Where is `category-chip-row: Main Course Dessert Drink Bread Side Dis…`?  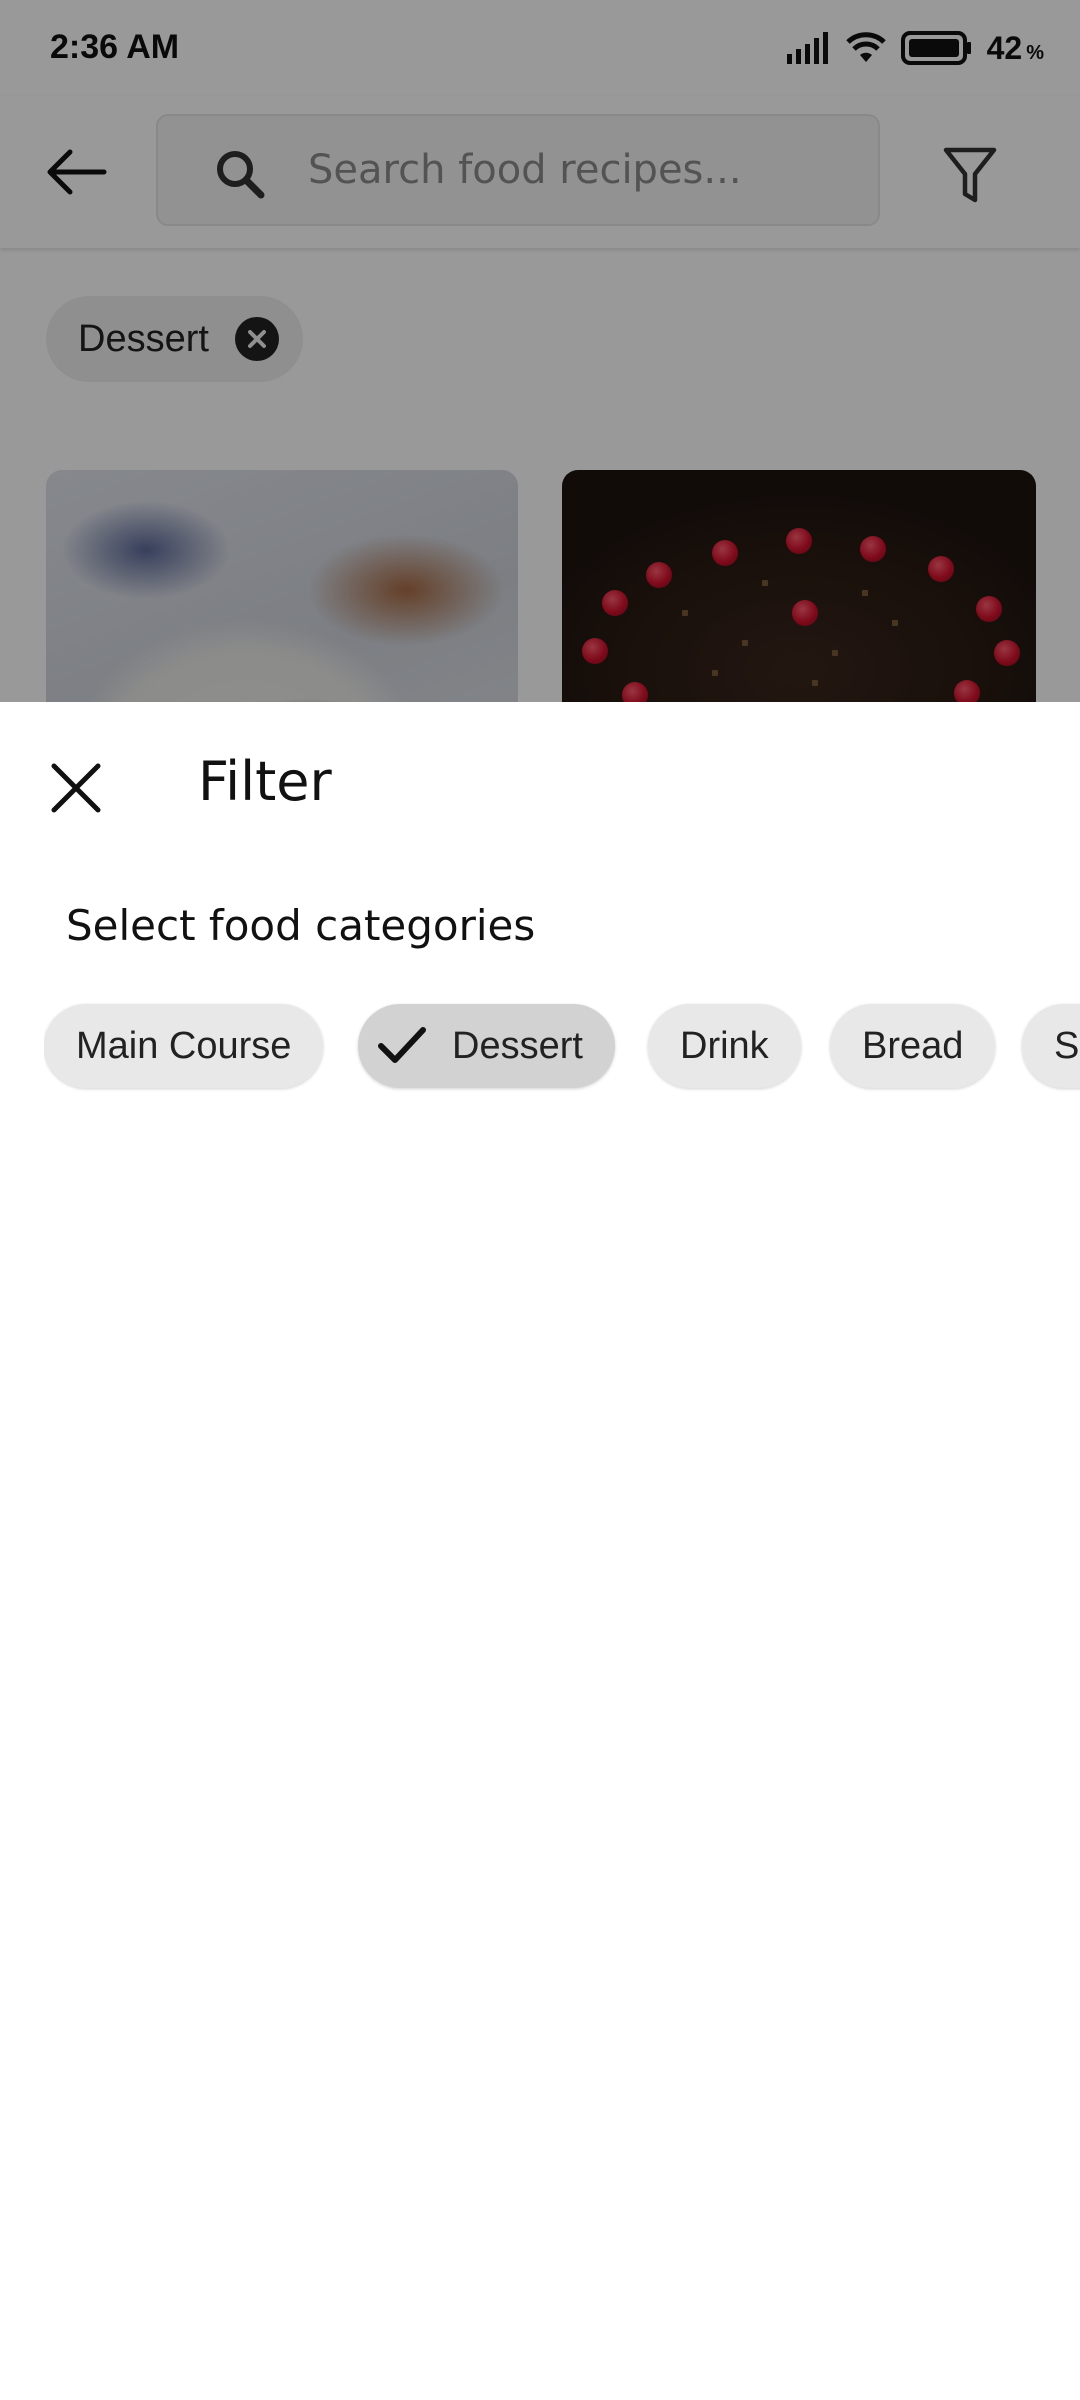
category-chip-row: Main Course Dessert Drink Bread Side Dis… is located at coordinates (562, 1046).